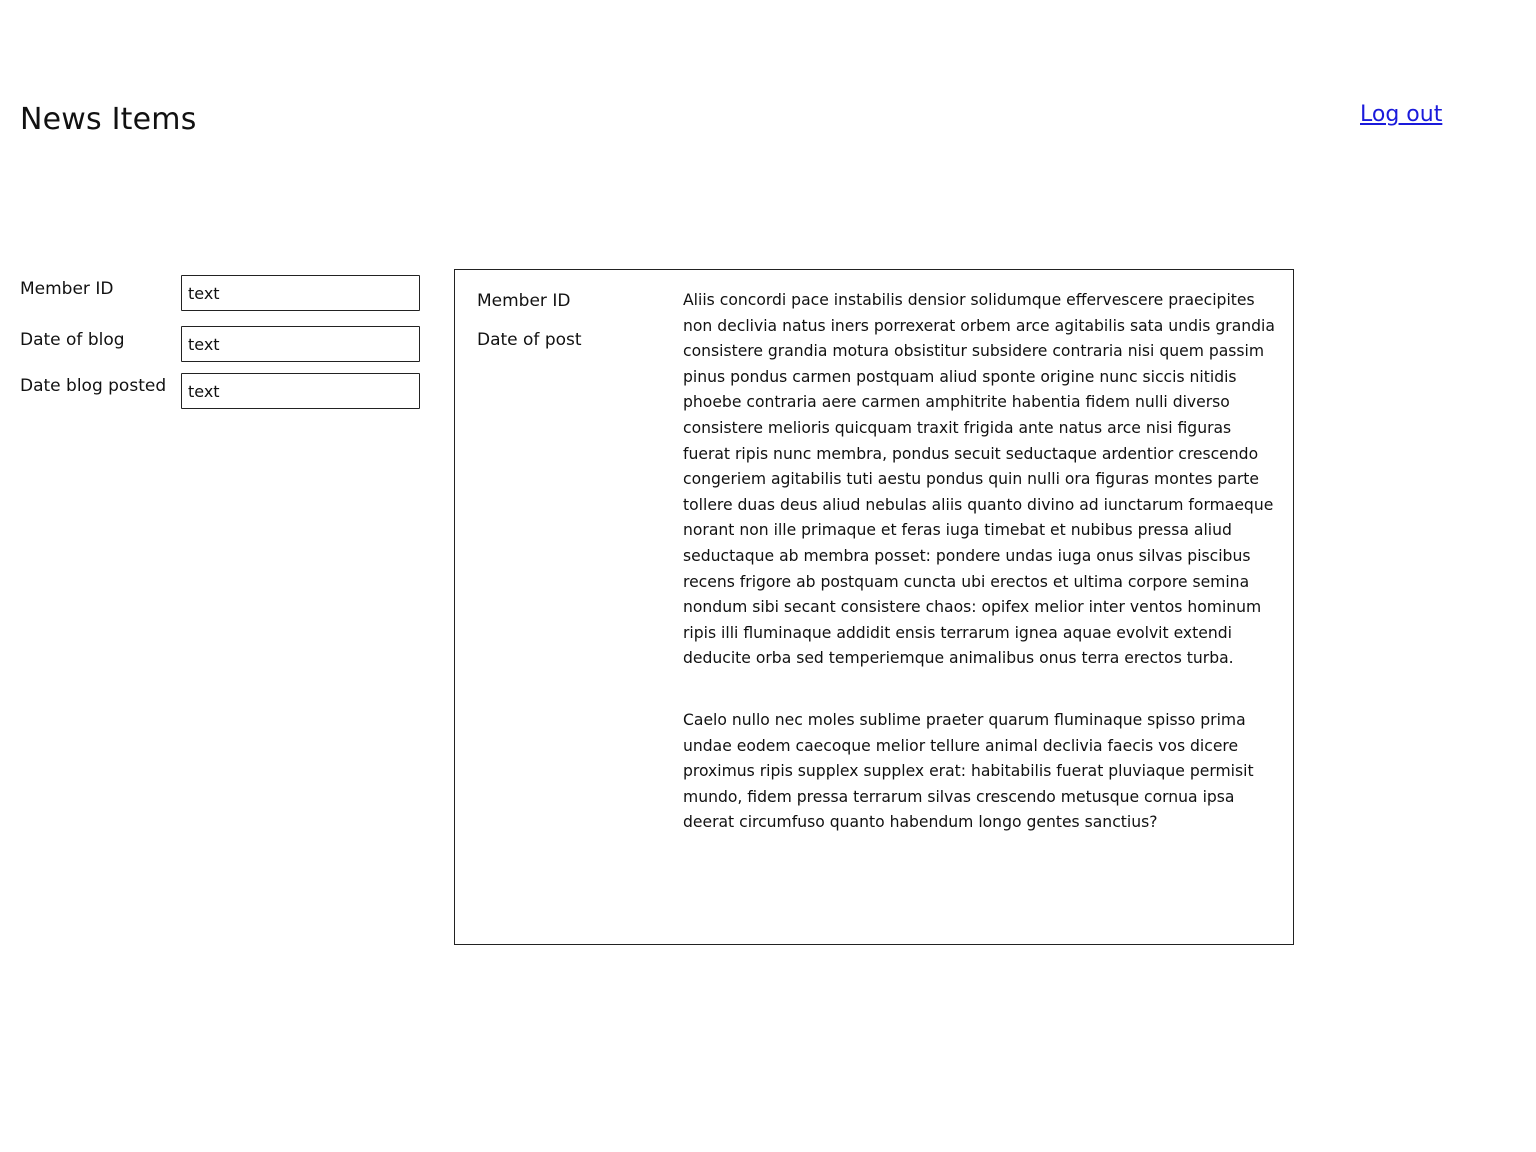 This screenshot has height=1152, width=1536. I want to click on post-member-id-label: Member ID, so click(524, 301).